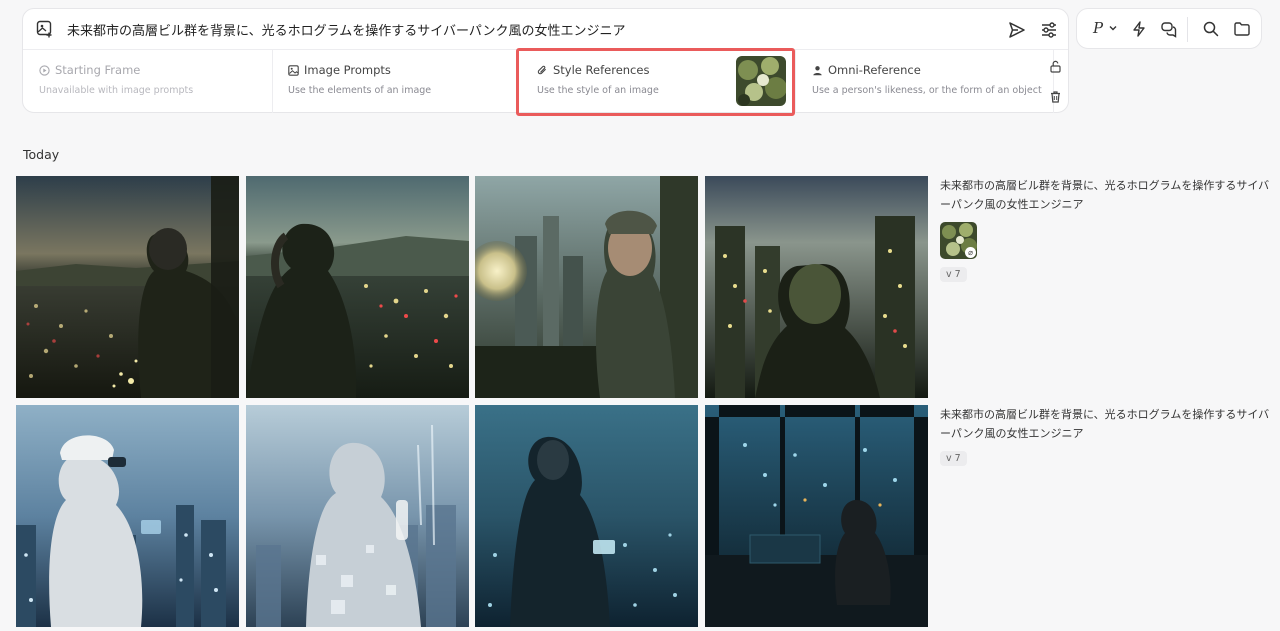 The width and height of the screenshot is (1280, 631). I want to click on lightning-icon, so click(1139, 29).